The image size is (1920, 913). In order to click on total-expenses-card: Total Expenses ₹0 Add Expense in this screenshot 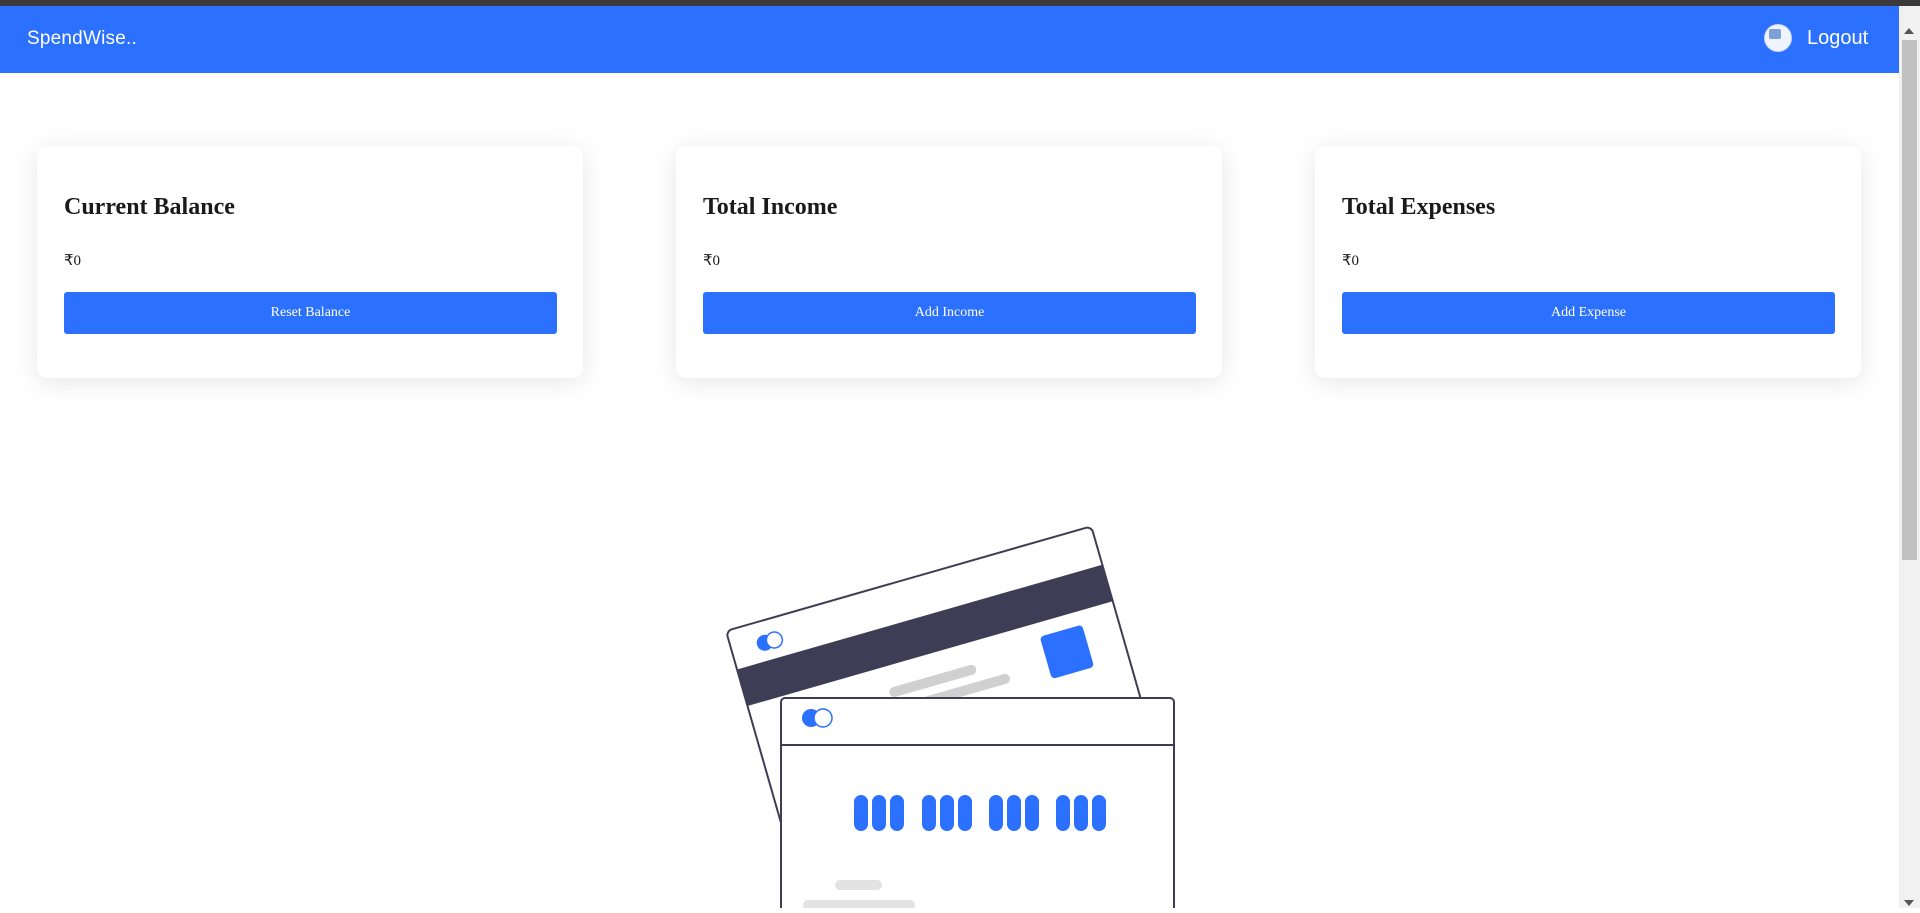, I will do `click(1588, 262)`.